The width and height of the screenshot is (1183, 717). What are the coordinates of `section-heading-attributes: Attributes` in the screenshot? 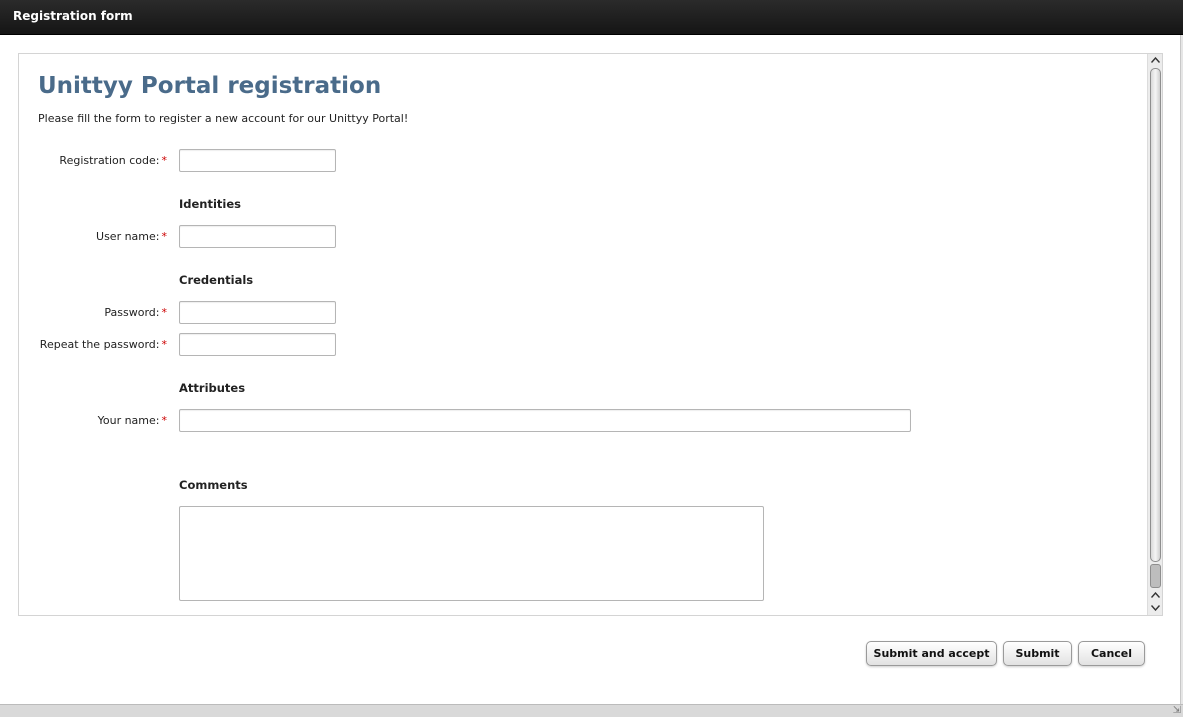 It's located at (212, 388).